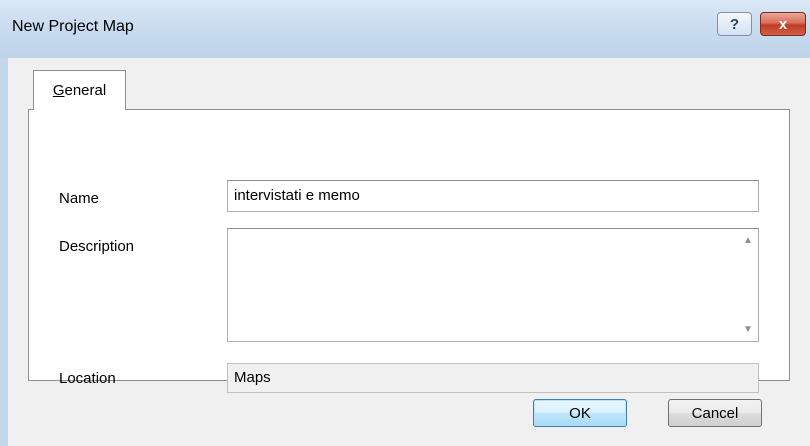 This screenshot has height=446, width=810. I want to click on ok-button-label: OK, so click(580, 413).